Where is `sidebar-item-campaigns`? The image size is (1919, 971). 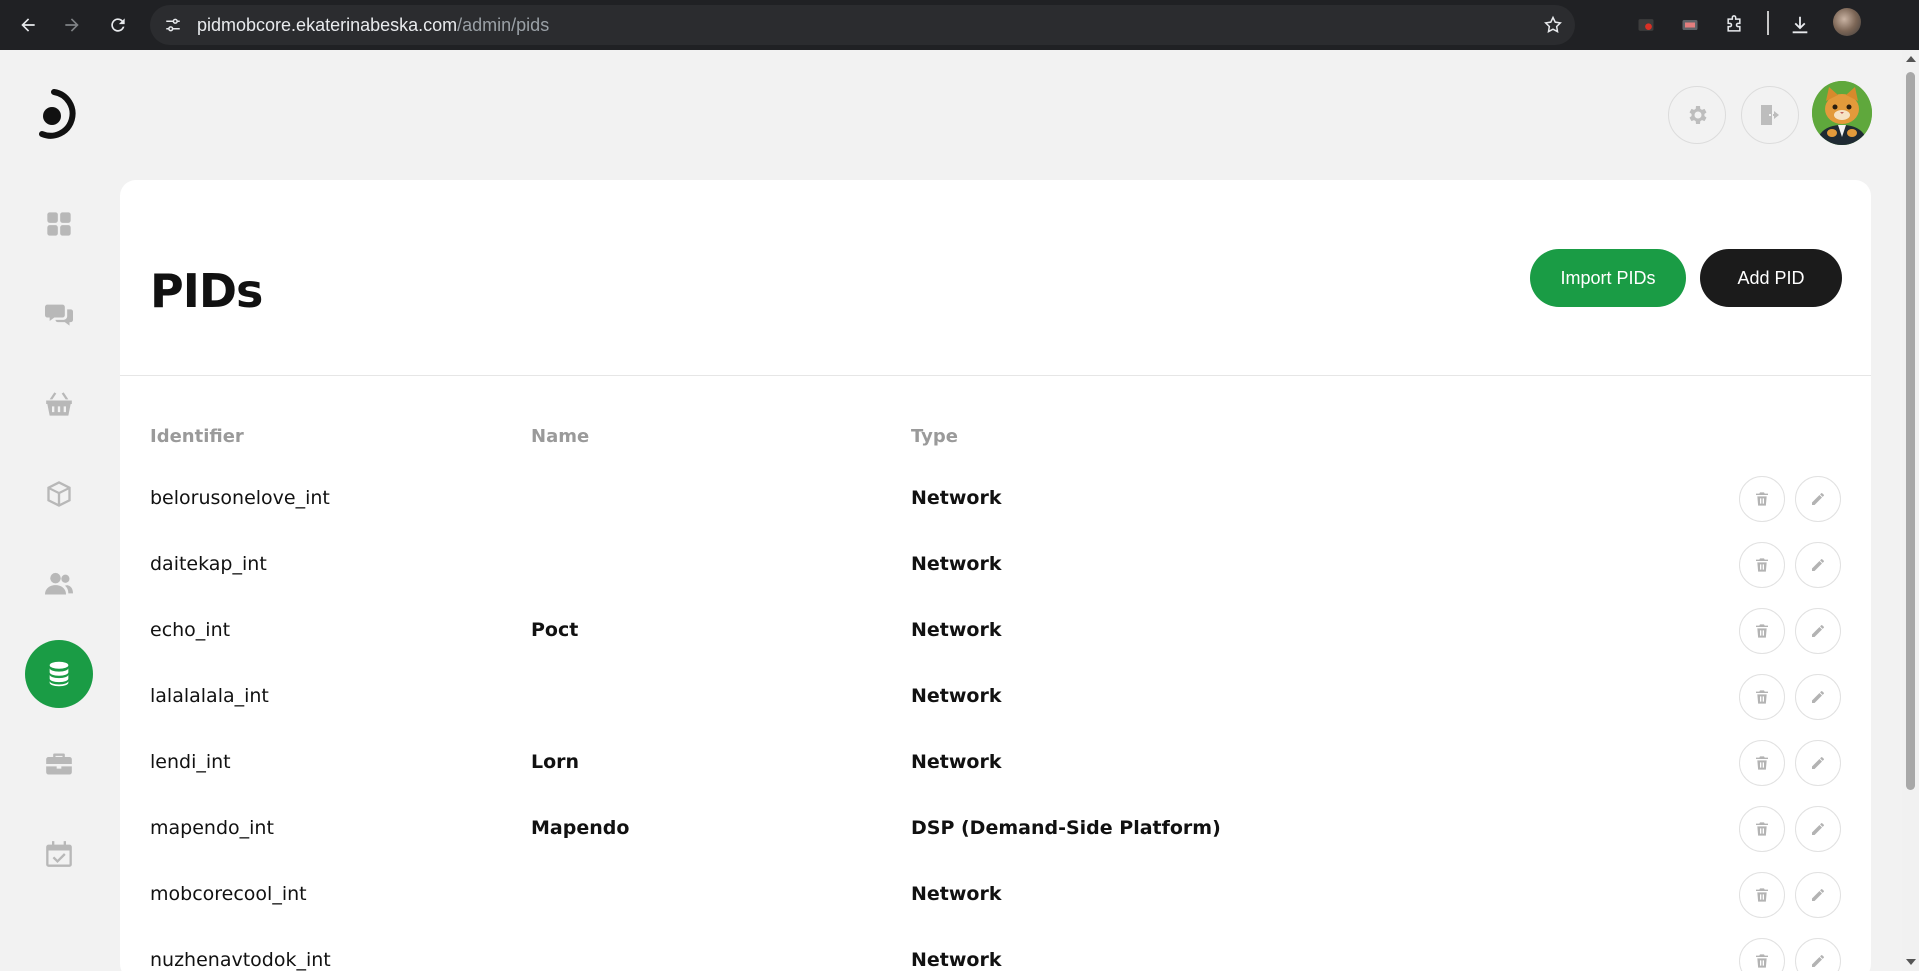
sidebar-item-campaigns is located at coordinates (59, 764).